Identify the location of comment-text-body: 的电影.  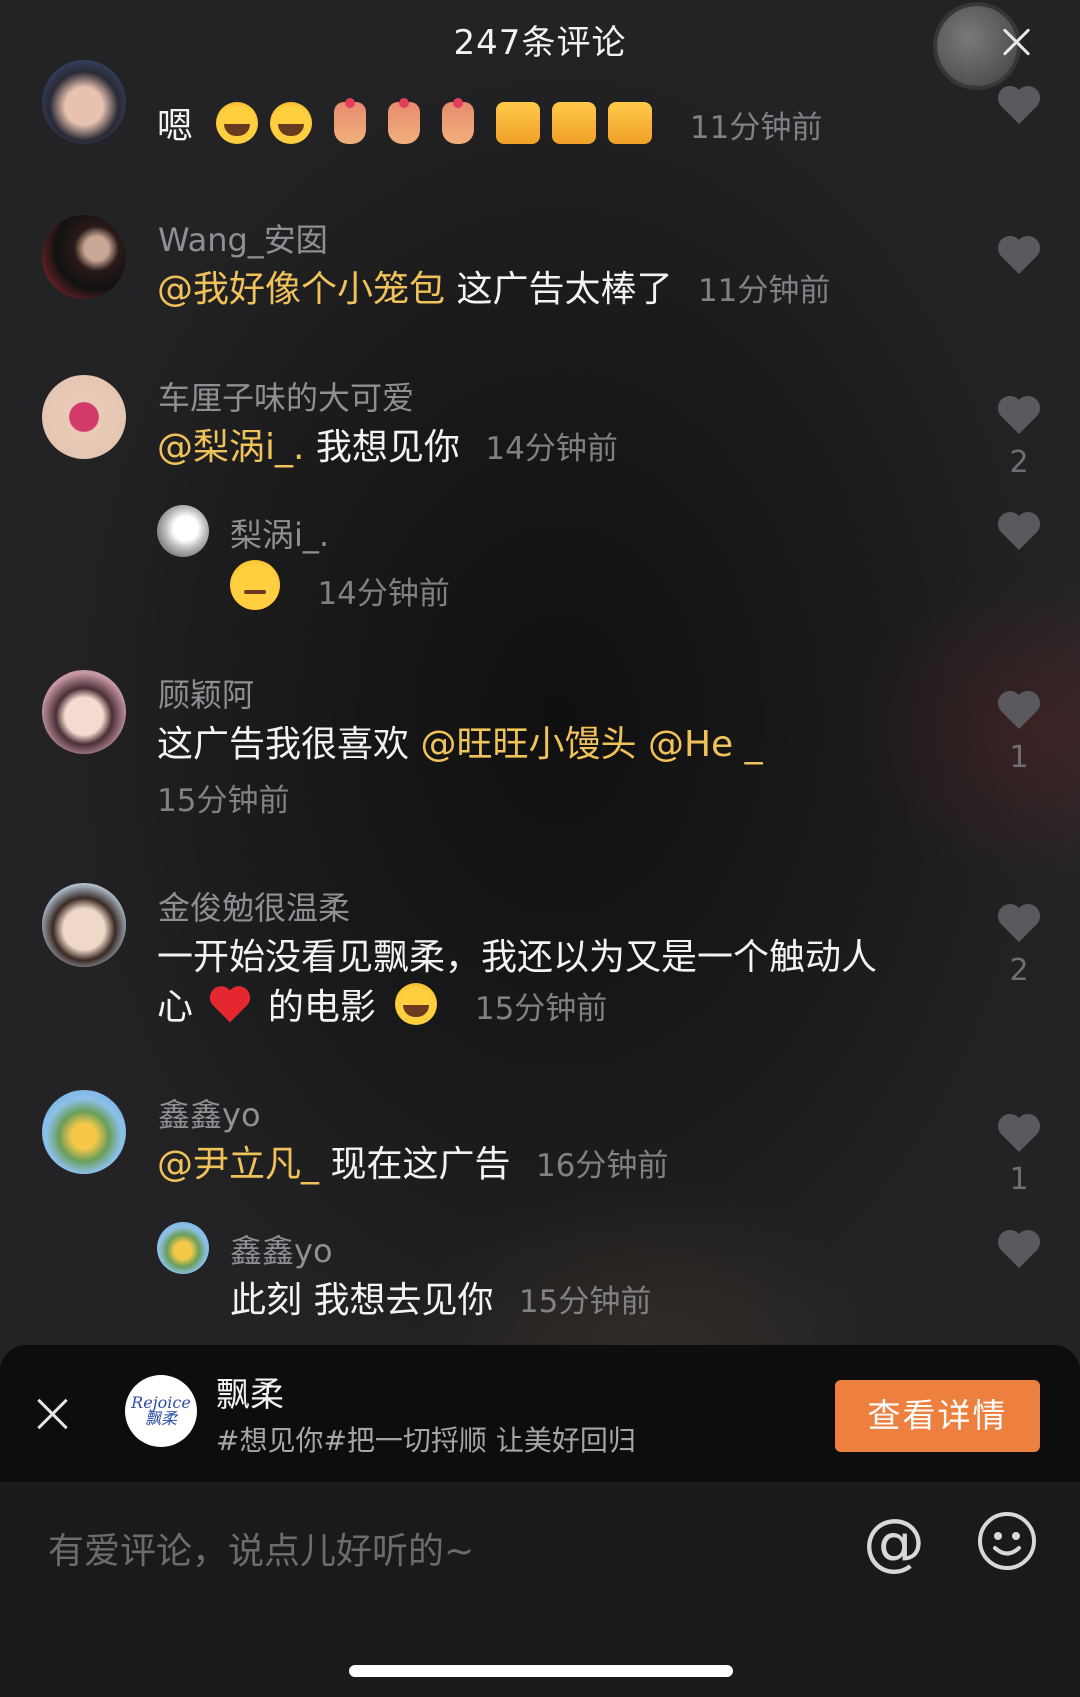
(321, 1007).